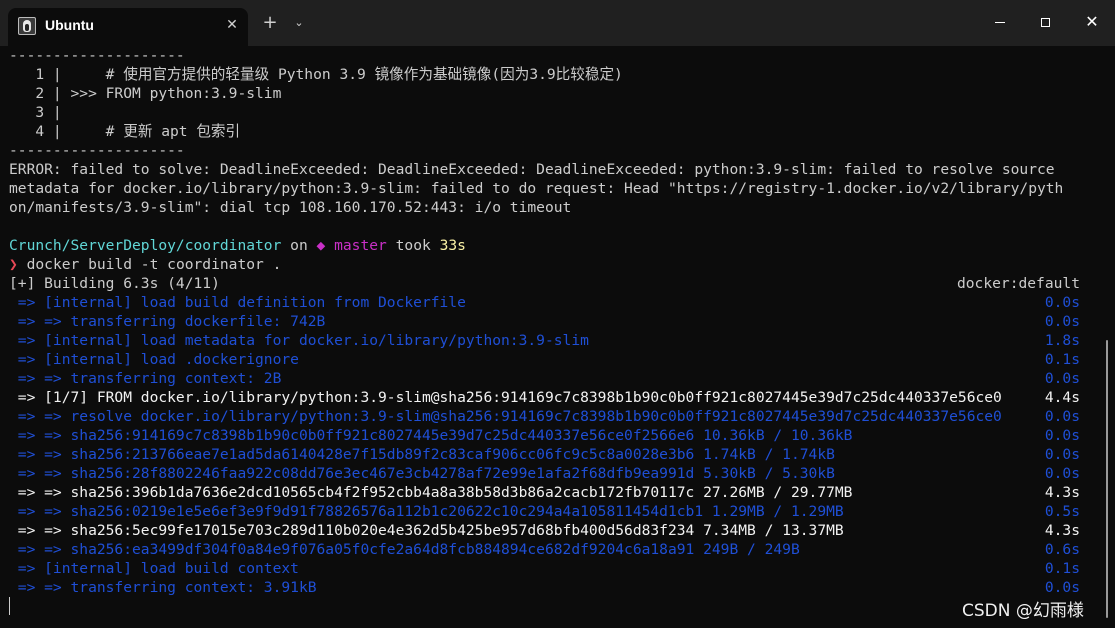 The image size is (1115, 628). Describe the element at coordinates (555, 321) in the screenshot. I see `build-step-line: => => transferring dockerfile: 742B 0.0s` at that location.